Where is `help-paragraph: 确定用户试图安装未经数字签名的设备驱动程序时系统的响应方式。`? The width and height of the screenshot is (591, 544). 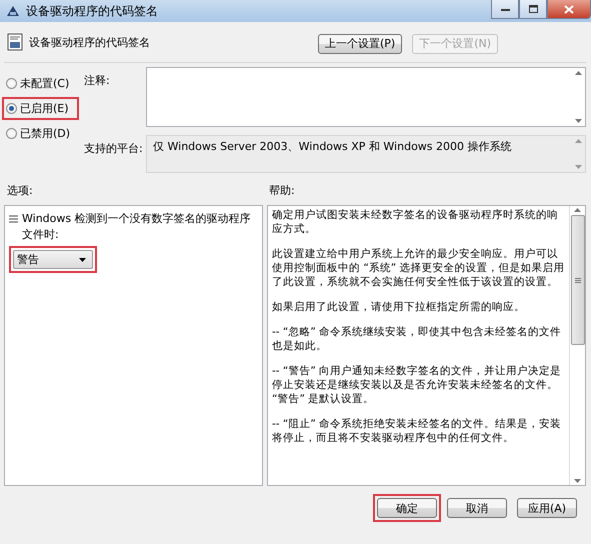
help-paragraph: 确定用户试图安装未经数字签名的设备驱动程序时系统的响应方式。 is located at coordinates (415, 222).